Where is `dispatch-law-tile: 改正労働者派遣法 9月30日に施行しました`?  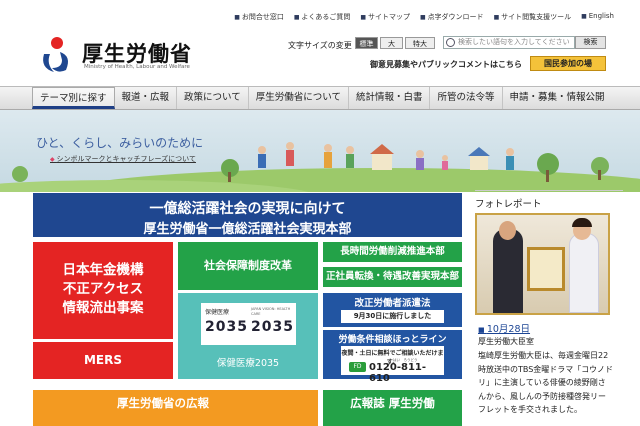
dispatch-law-tile: 改正労働者派遣法 9月30日に施行しました is located at coordinates (392, 310).